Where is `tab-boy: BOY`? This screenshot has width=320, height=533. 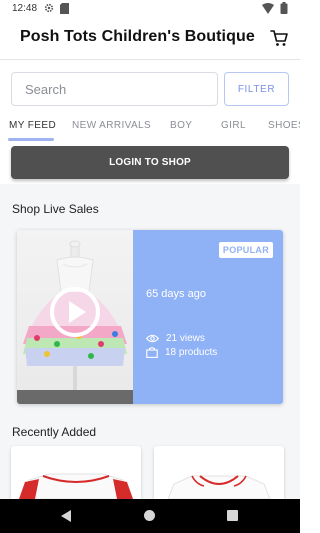
tab-boy: BOY is located at coordinates (181, 125).